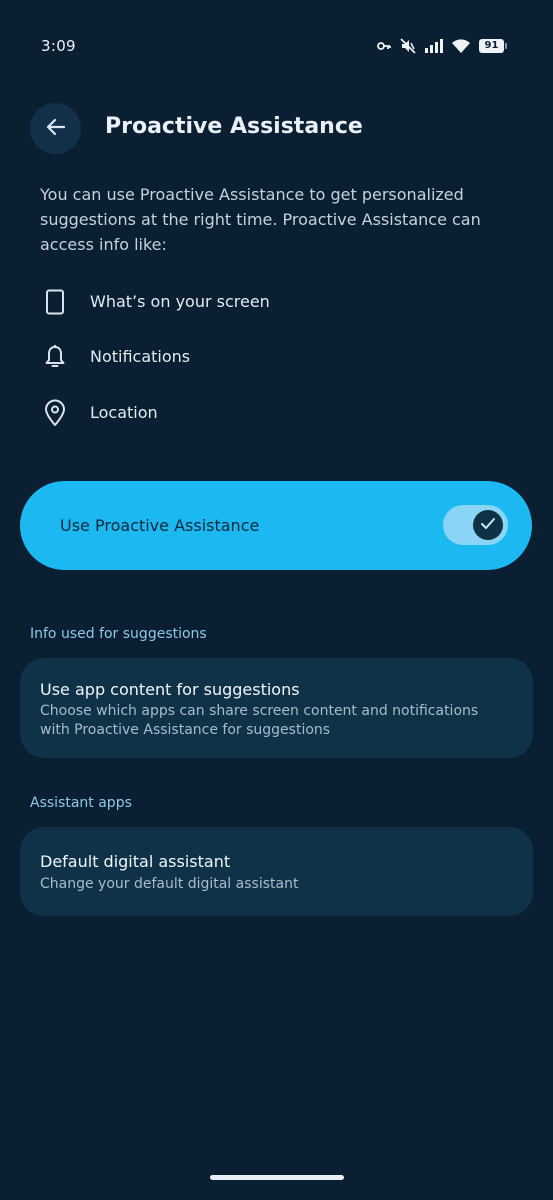 The height and width of the screenshot is (1200, 553). Describe the element at coordinates (169, 884) in the screenshot. I see `card-subtitle: Change your default digital assistant` at that location.